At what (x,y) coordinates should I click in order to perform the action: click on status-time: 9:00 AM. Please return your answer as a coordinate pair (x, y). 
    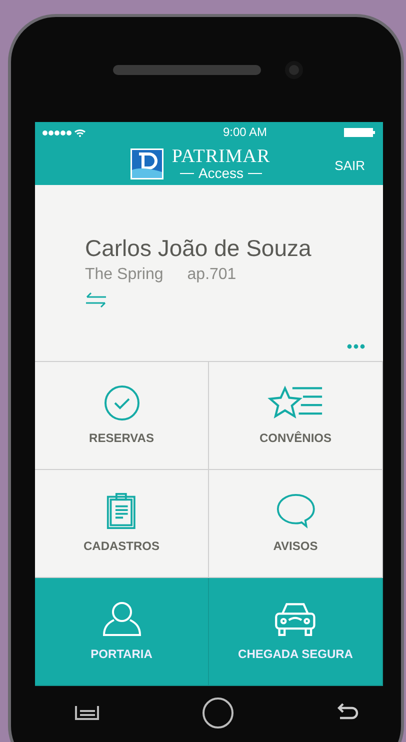
    Looking at the image, I should click on (245, 132).